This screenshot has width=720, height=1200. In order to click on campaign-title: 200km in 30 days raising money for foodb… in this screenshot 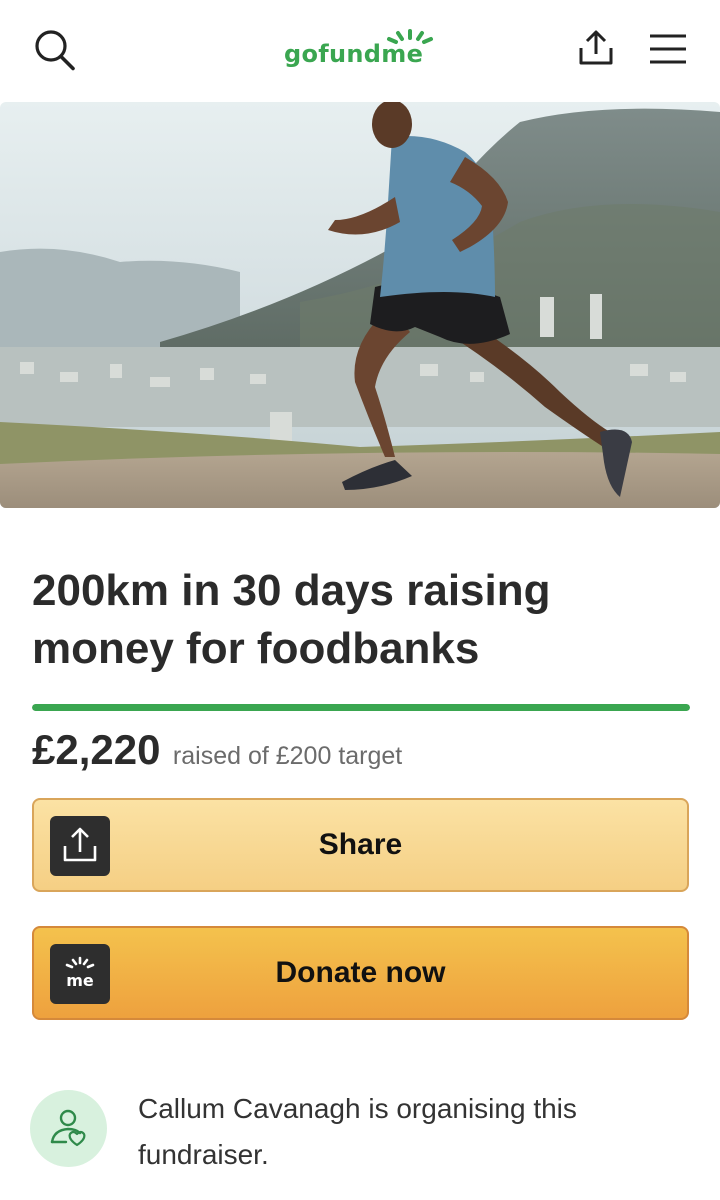, I will do `click(291, 619)`.